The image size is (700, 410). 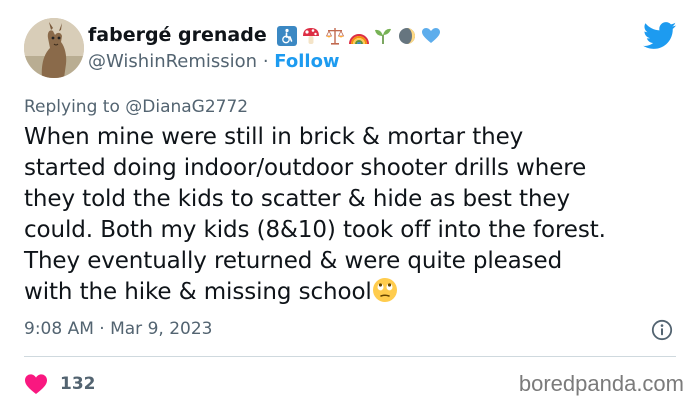 What do you see at coordinates (335, 36) in the screenshot?
I see `scales-icon` at bounding box center [335, 36].